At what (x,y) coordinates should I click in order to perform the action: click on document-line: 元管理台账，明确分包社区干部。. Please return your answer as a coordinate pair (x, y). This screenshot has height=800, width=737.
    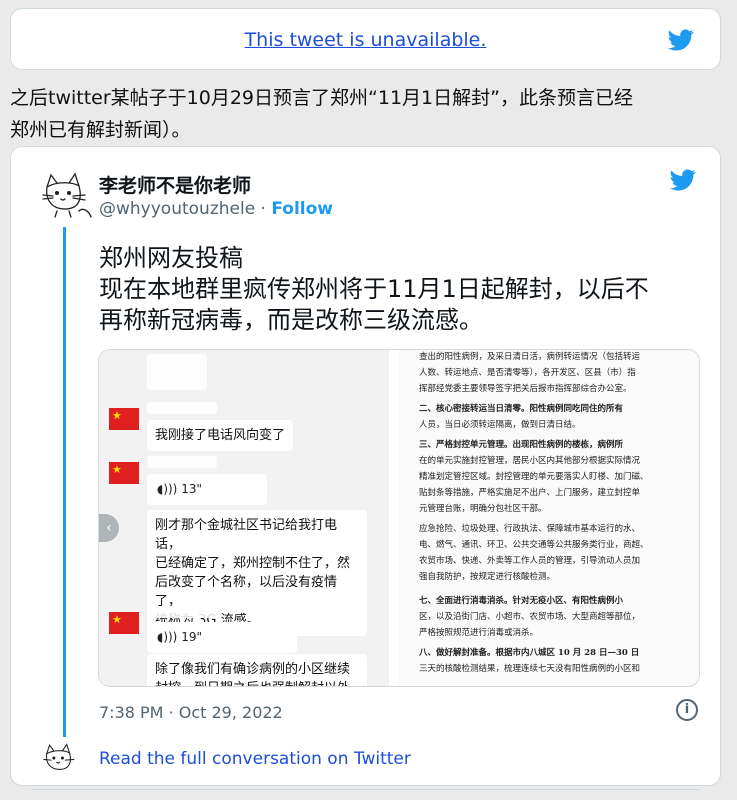
    Looking at the image, I should click on (483, 509).